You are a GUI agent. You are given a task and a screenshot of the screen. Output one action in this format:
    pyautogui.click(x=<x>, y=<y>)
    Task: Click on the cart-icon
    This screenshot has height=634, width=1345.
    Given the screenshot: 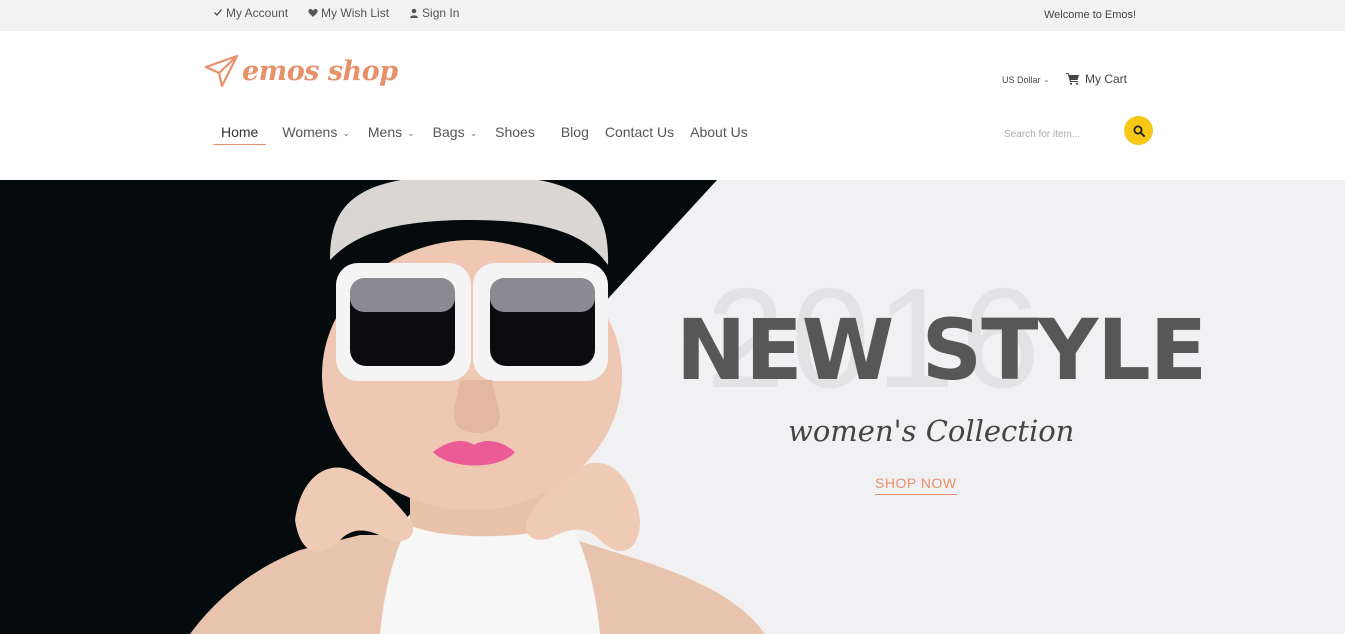 What is the action you would take?
    pyautogui.click(x=1072, y=79)
    